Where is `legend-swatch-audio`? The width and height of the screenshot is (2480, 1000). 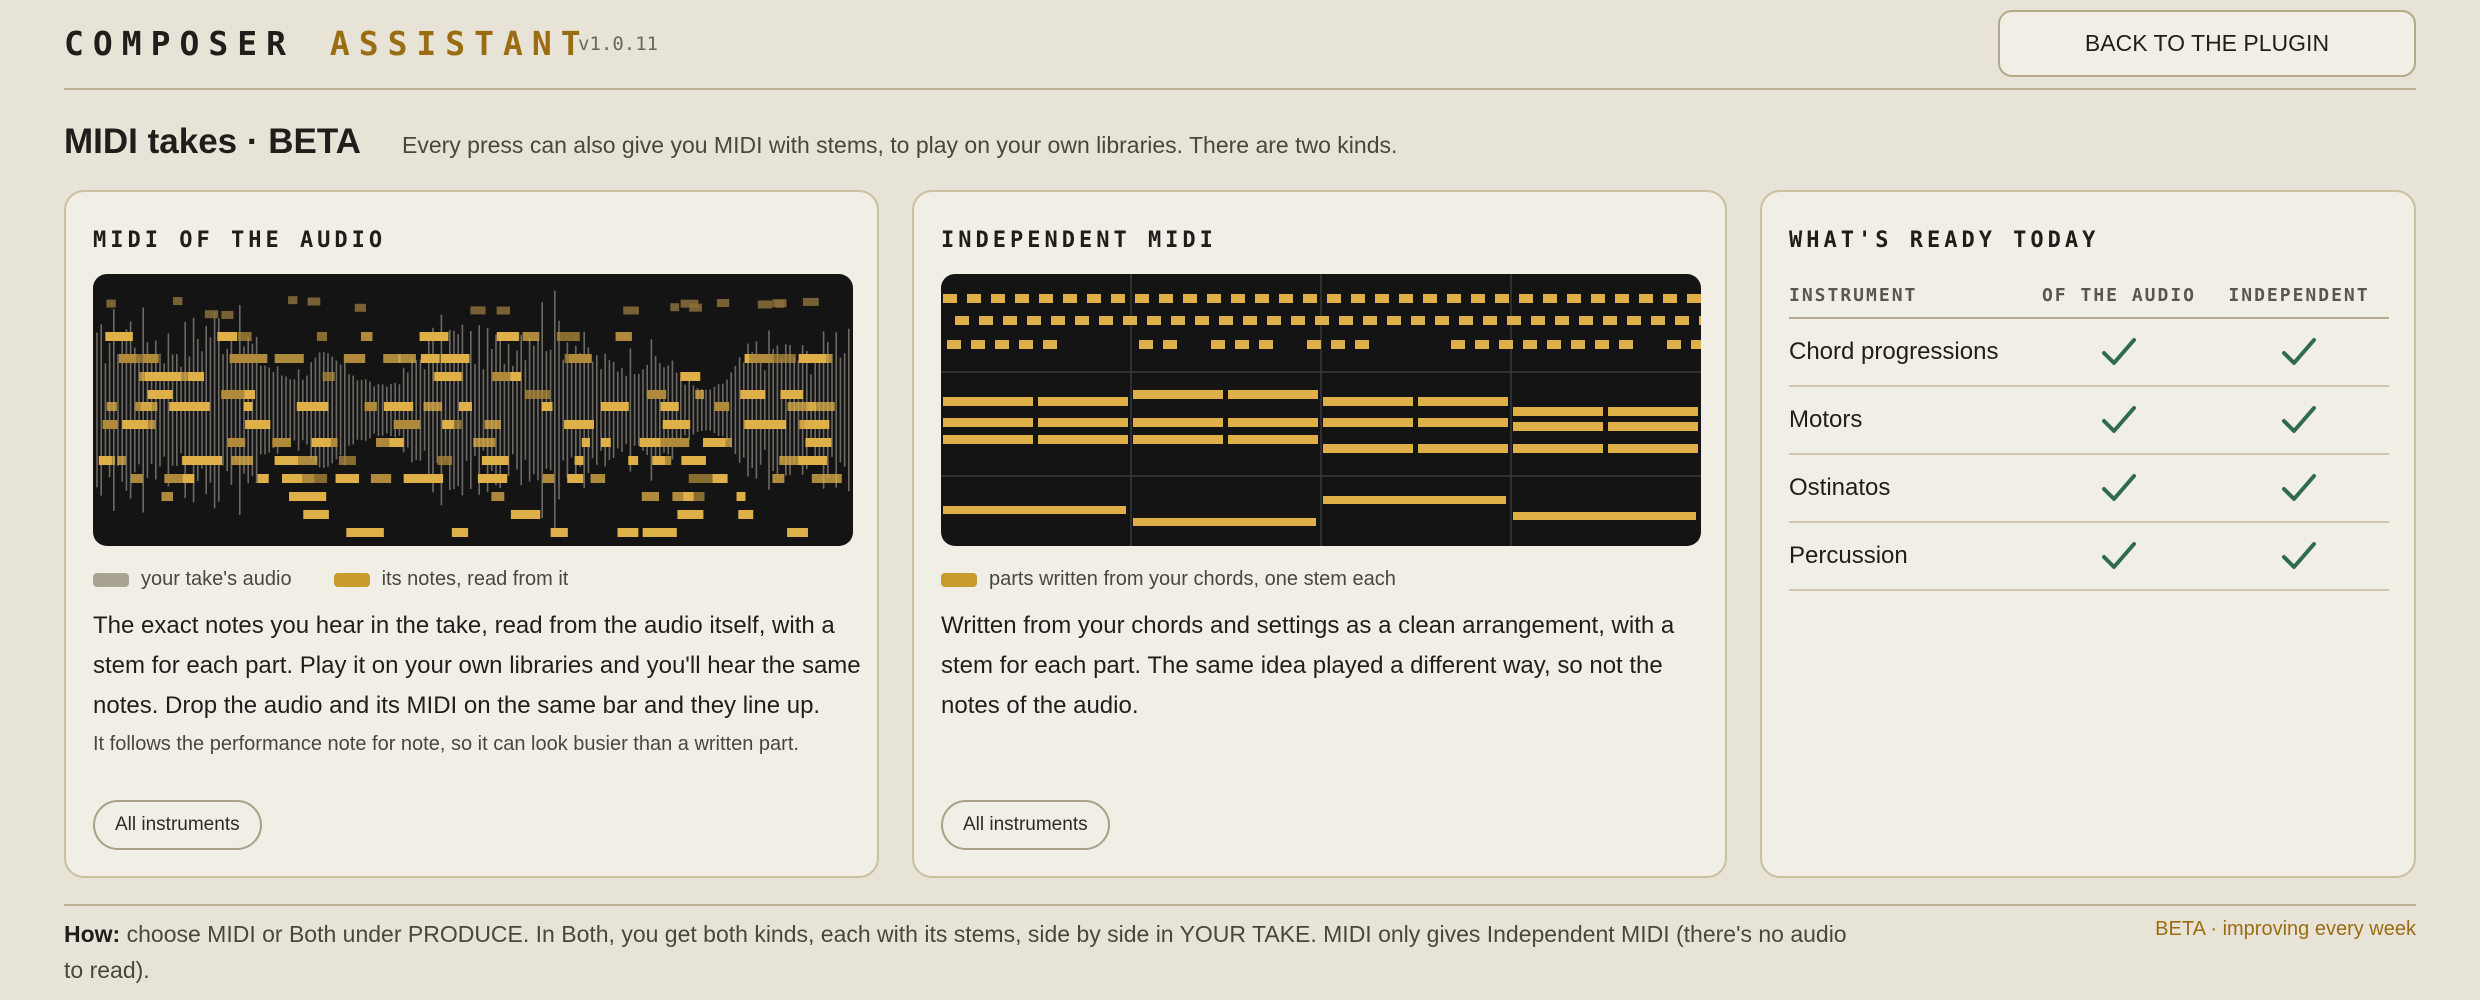
legend-swatch-audio is located at coordinates (111, 579).